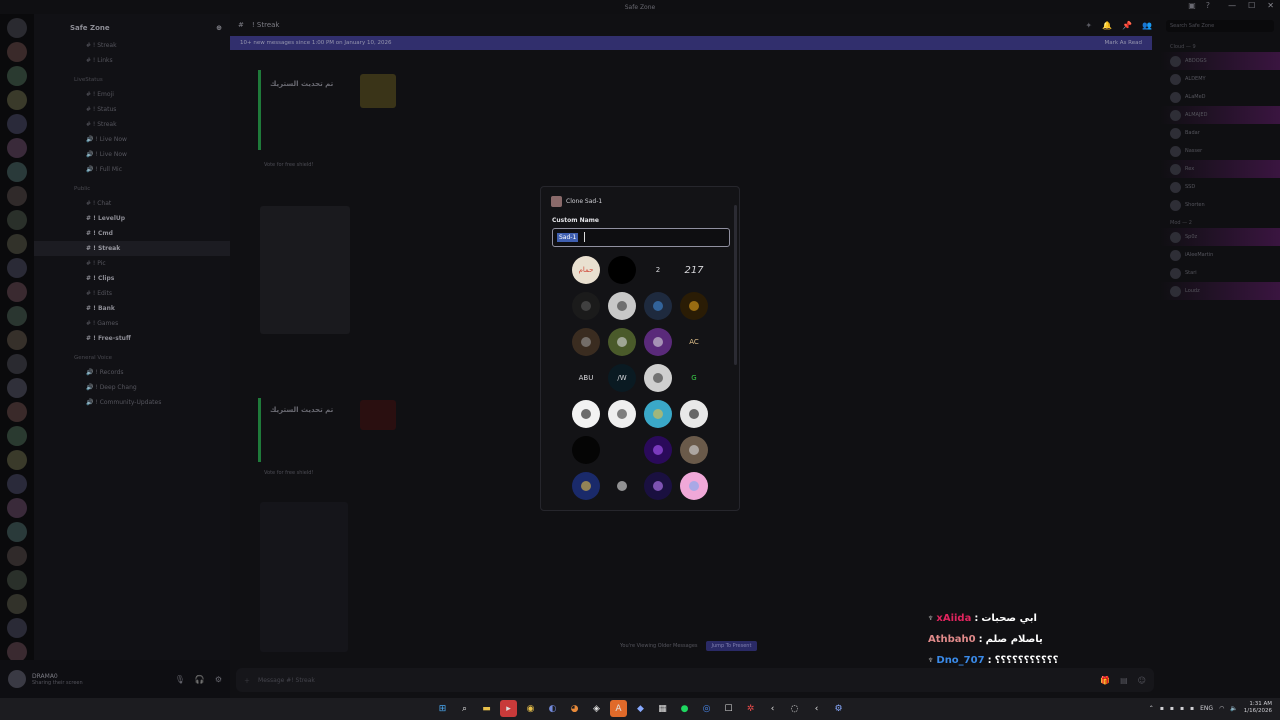  I want to click on app-red-icon: ▸, so click(508, 708).